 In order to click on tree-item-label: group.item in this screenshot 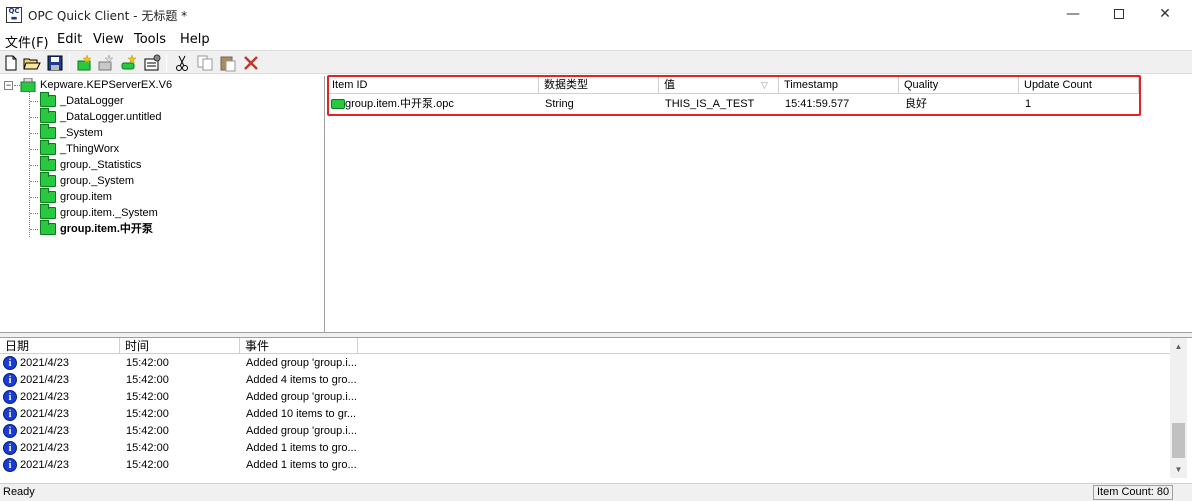, I will do `click(86, 197)`.